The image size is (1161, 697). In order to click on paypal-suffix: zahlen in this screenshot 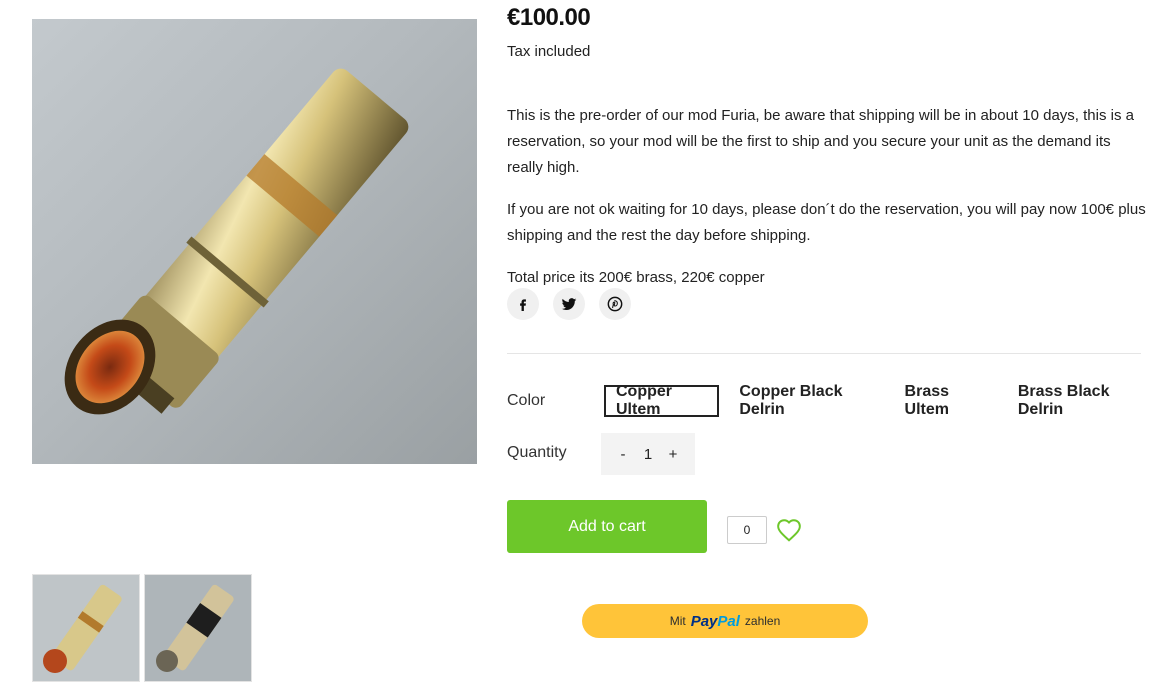, I will do `click(762, 621)`.